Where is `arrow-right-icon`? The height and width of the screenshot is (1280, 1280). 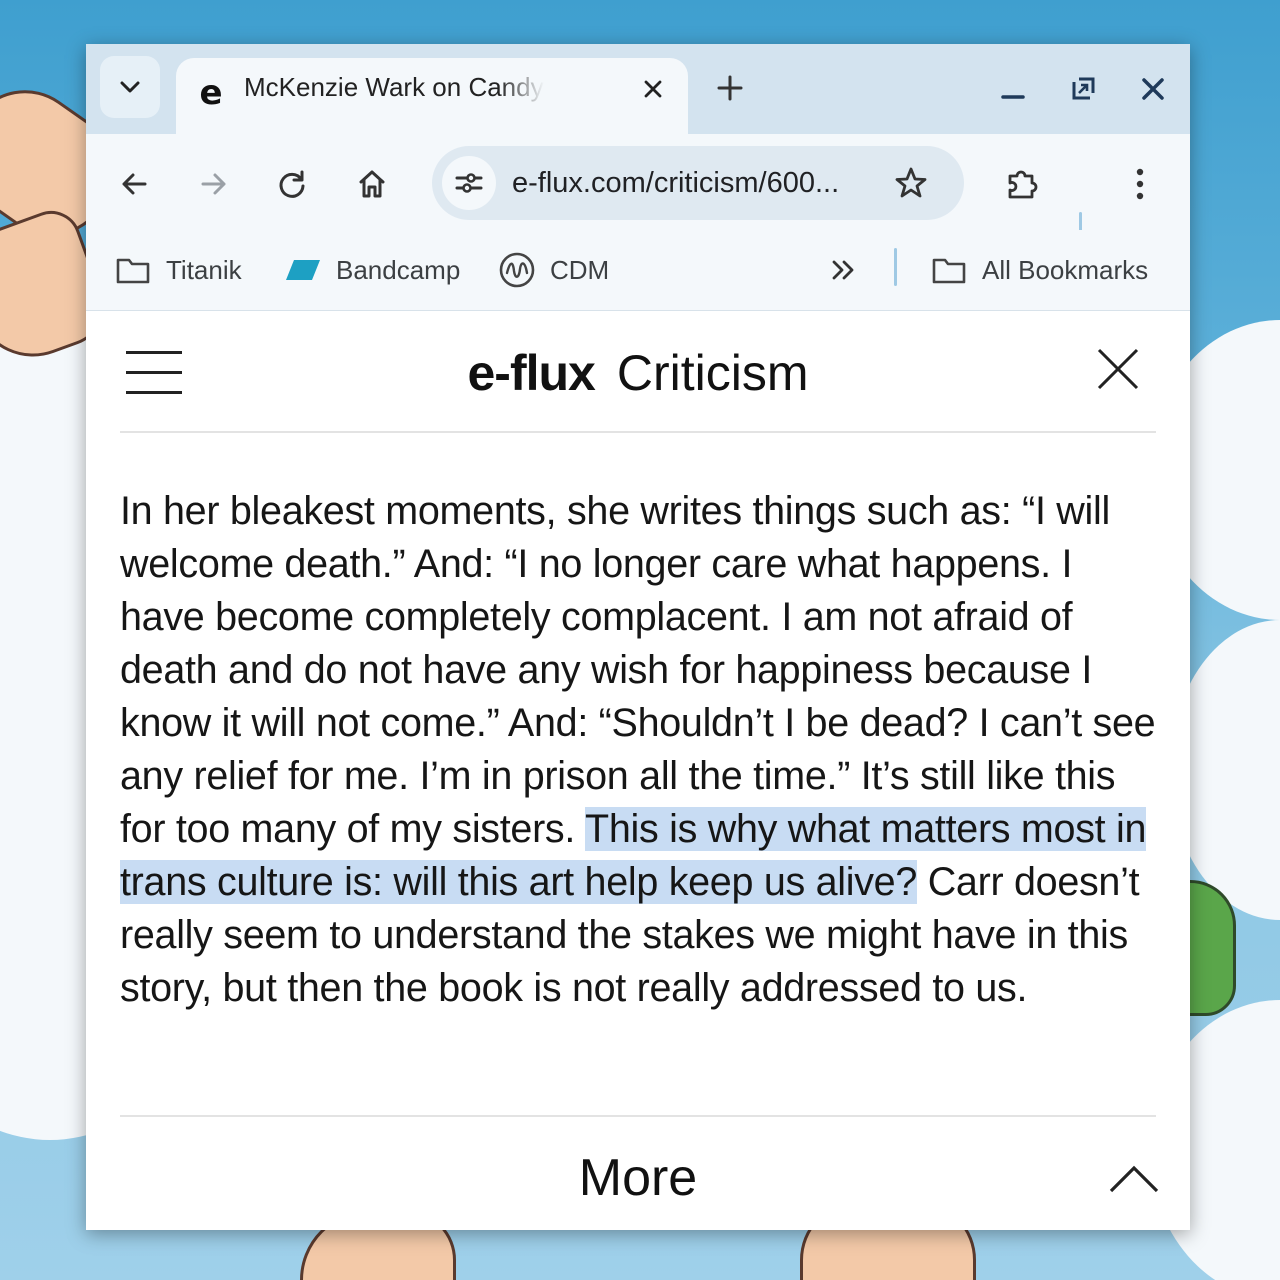 arrow-right-icon is located at coordinates (213, 184).